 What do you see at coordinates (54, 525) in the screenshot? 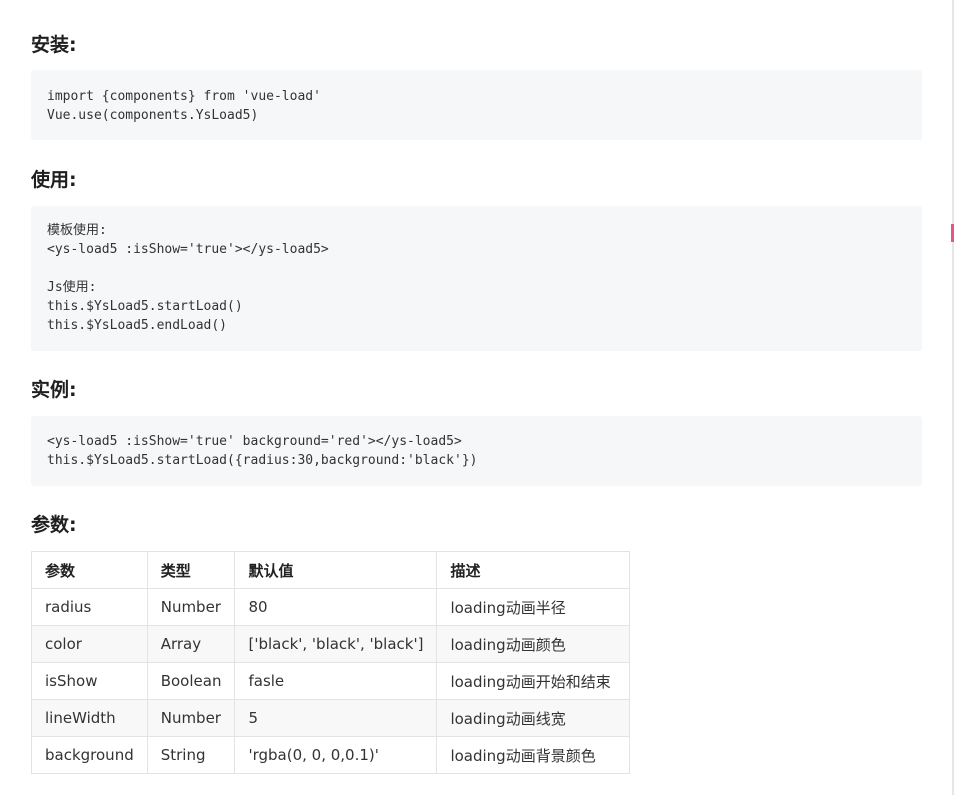
I see `params-heading: 参数:` at bounding box center [54, 525].